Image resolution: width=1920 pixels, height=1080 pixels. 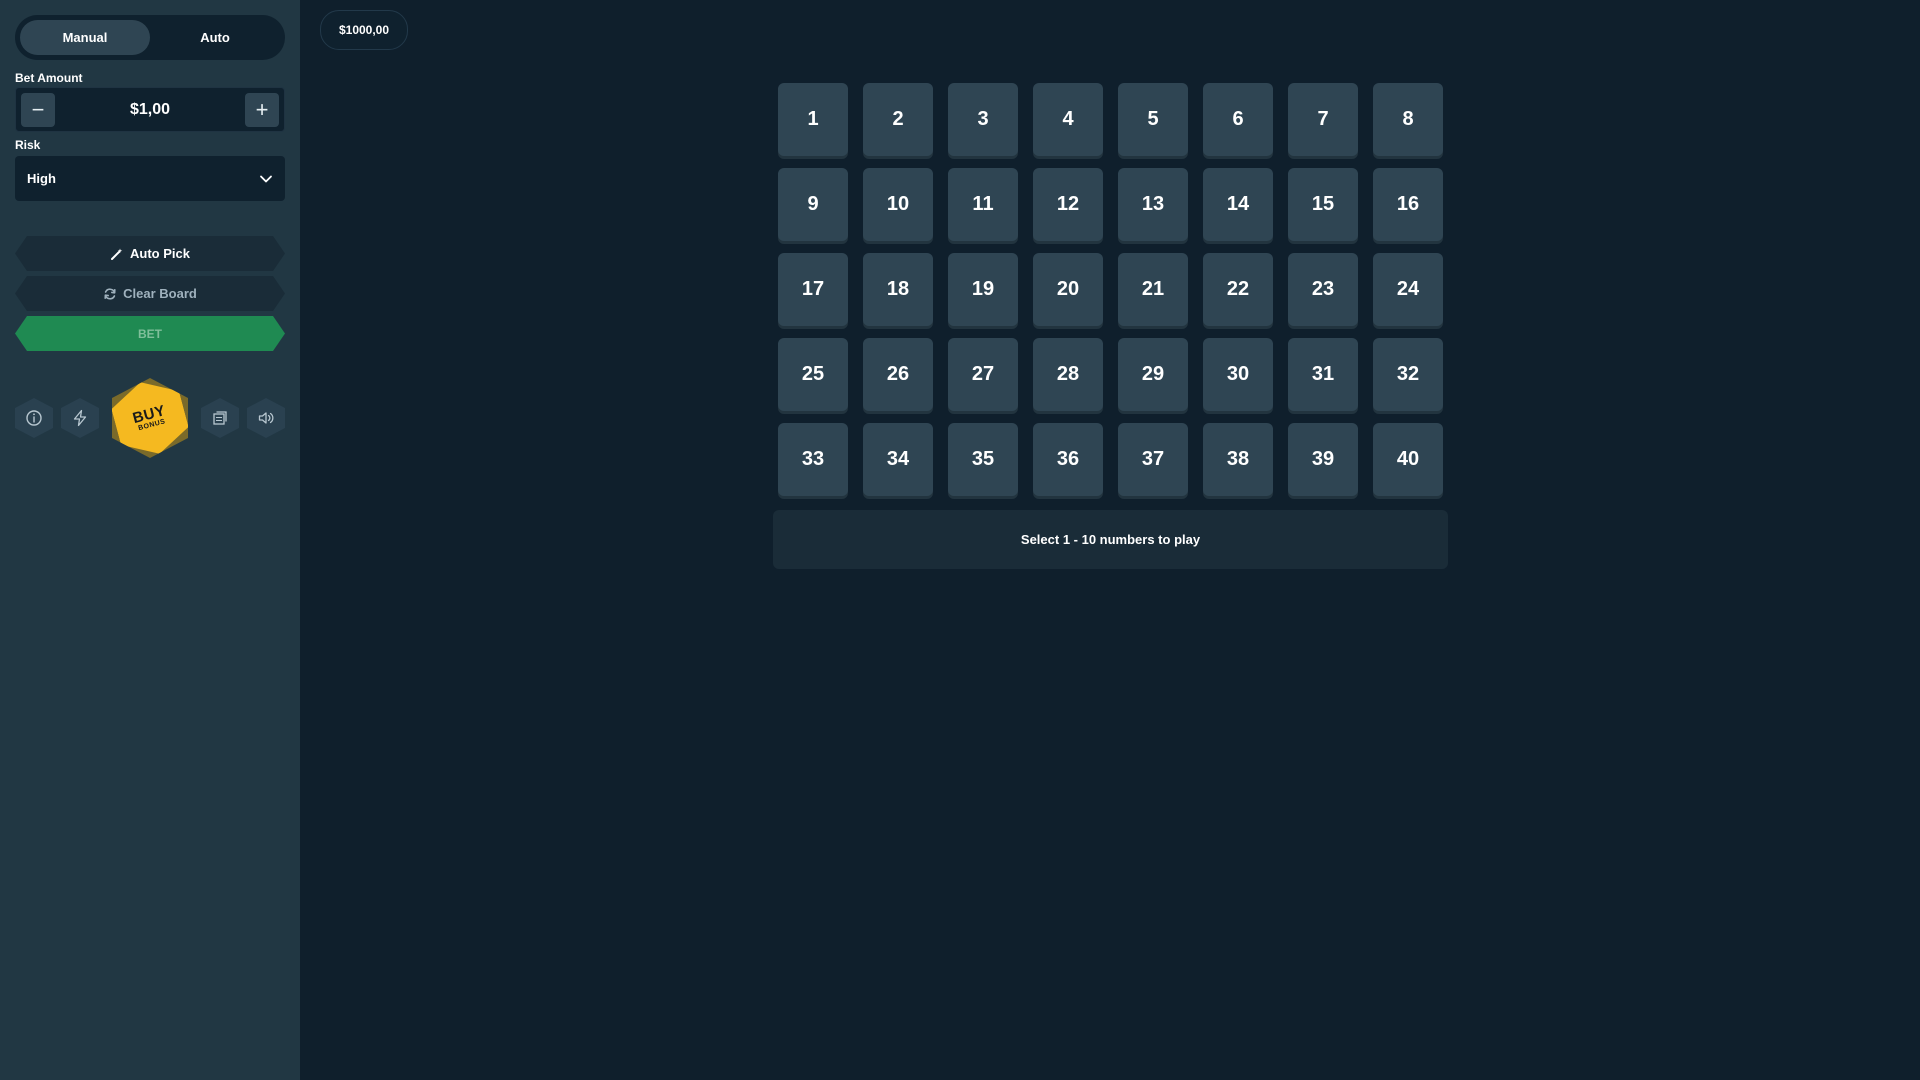 I want to click on magic-wand-icon, so click(x=117, y=254).